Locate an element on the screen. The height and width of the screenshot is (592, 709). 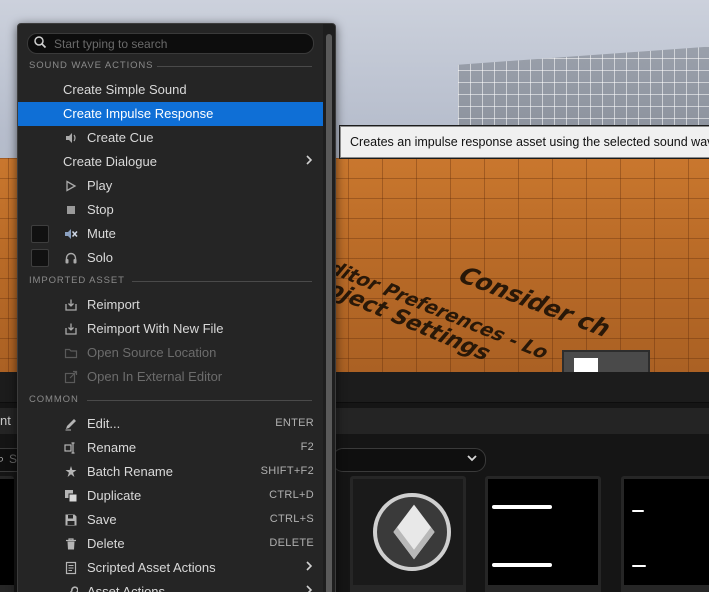
menu-item-label: Asset Actions is located at coordinates (126, 588).